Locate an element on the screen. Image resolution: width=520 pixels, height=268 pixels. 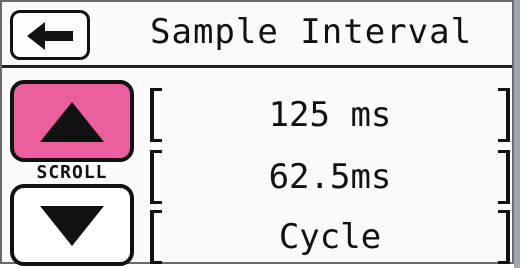
triangle-up-icon is located at coordinates (72, 122).